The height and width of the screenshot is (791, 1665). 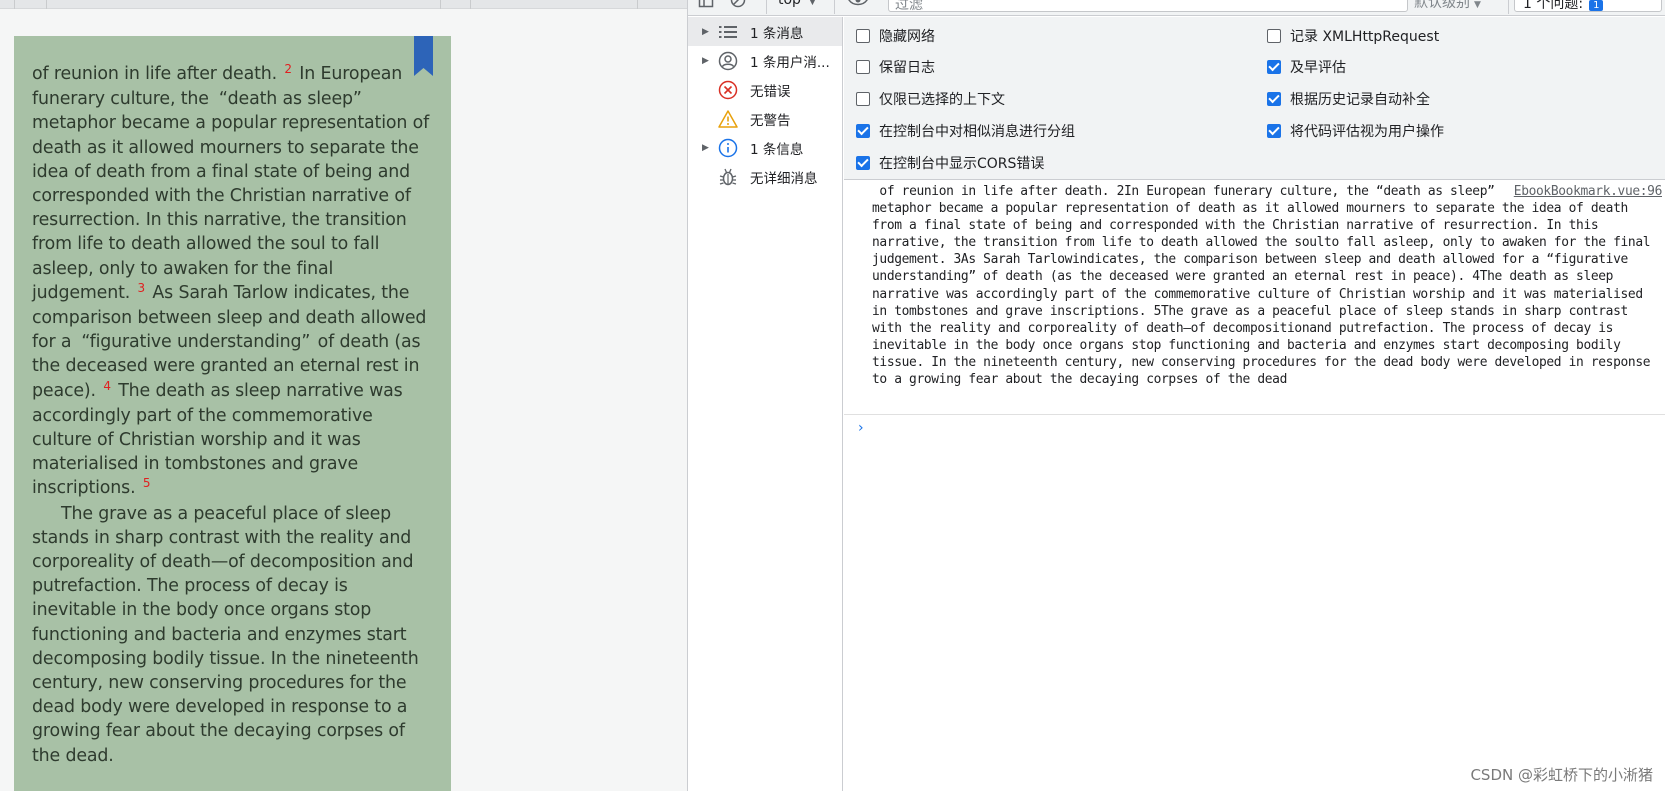 I want to click on sidebar-item-messages: ▶ 1 条消息, so click(x=765, y=31).